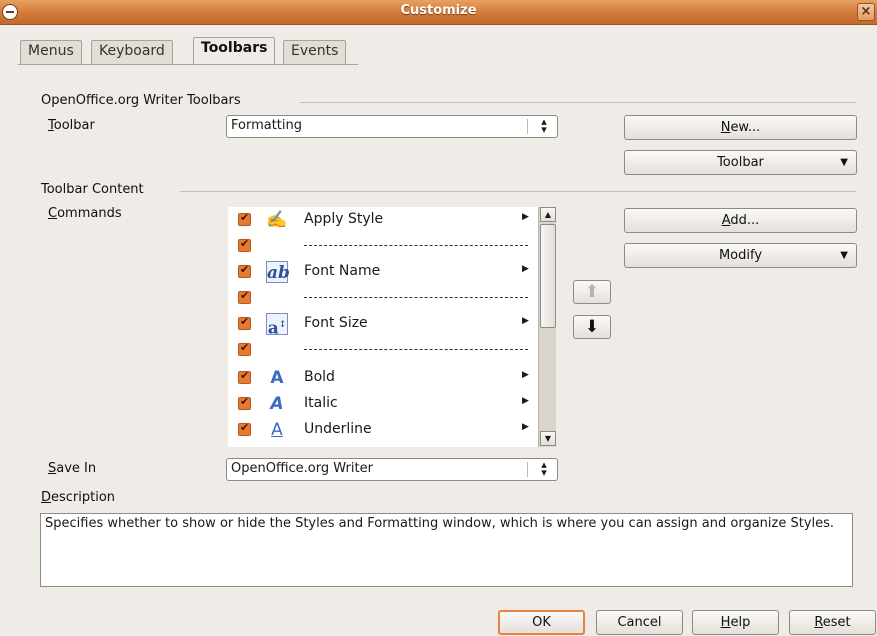 The height and width of the screenshot is (636, 877). Describe the element at coordinates (319, 377) in the screenshot. I see `command-label: Bold` at that location.